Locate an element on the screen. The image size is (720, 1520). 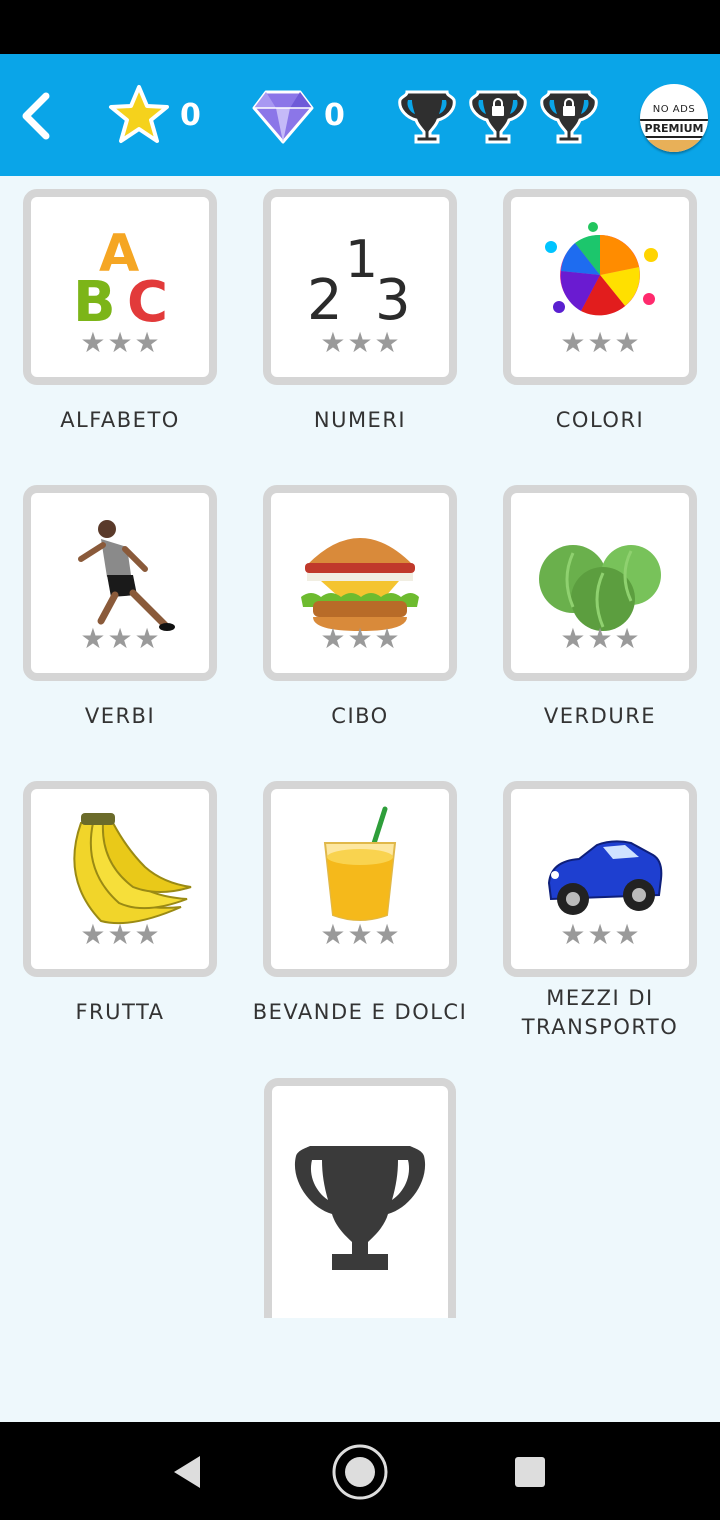
gems-counter: 0 is located at coordinates (298, 115).